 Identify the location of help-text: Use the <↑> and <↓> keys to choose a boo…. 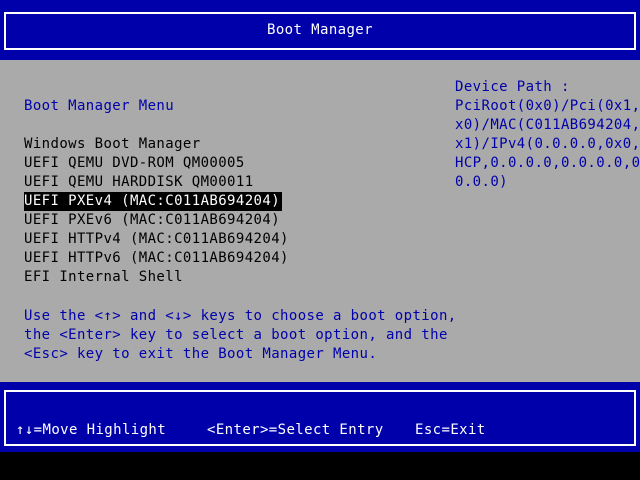
(240, 335).